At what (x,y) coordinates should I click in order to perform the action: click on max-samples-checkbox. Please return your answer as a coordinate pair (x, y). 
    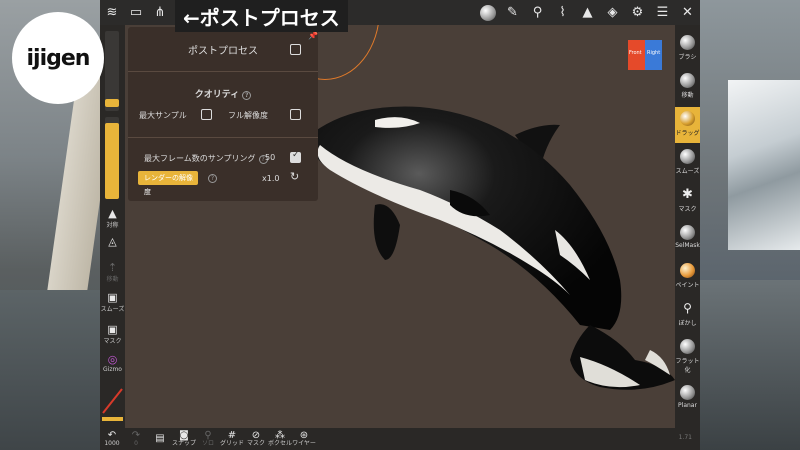
    Looking at the image, I should click on (206, 114).